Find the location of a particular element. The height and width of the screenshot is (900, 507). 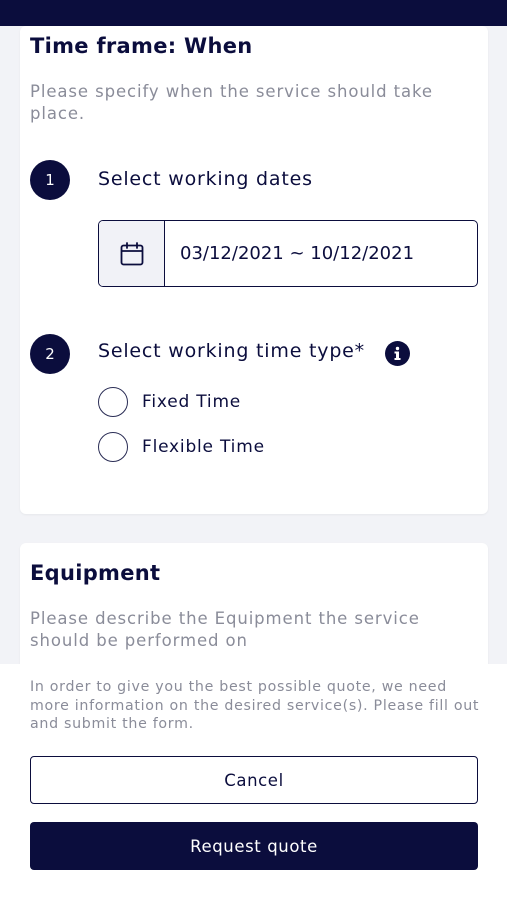

info-glyph is located at coordinates (397, 353).